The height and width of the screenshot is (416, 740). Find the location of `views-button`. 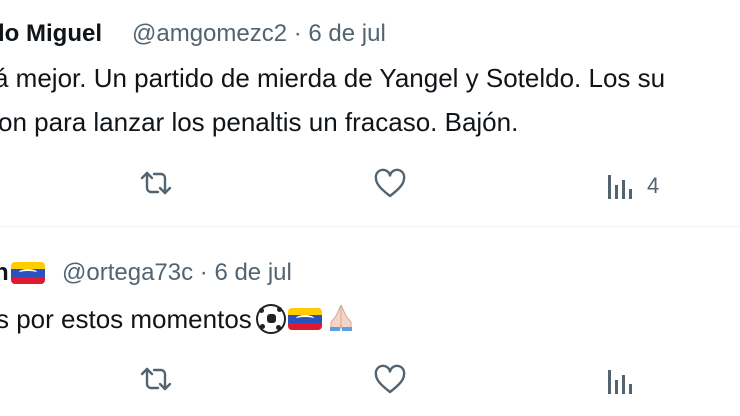

views-button is located at coordinates (621, 381).